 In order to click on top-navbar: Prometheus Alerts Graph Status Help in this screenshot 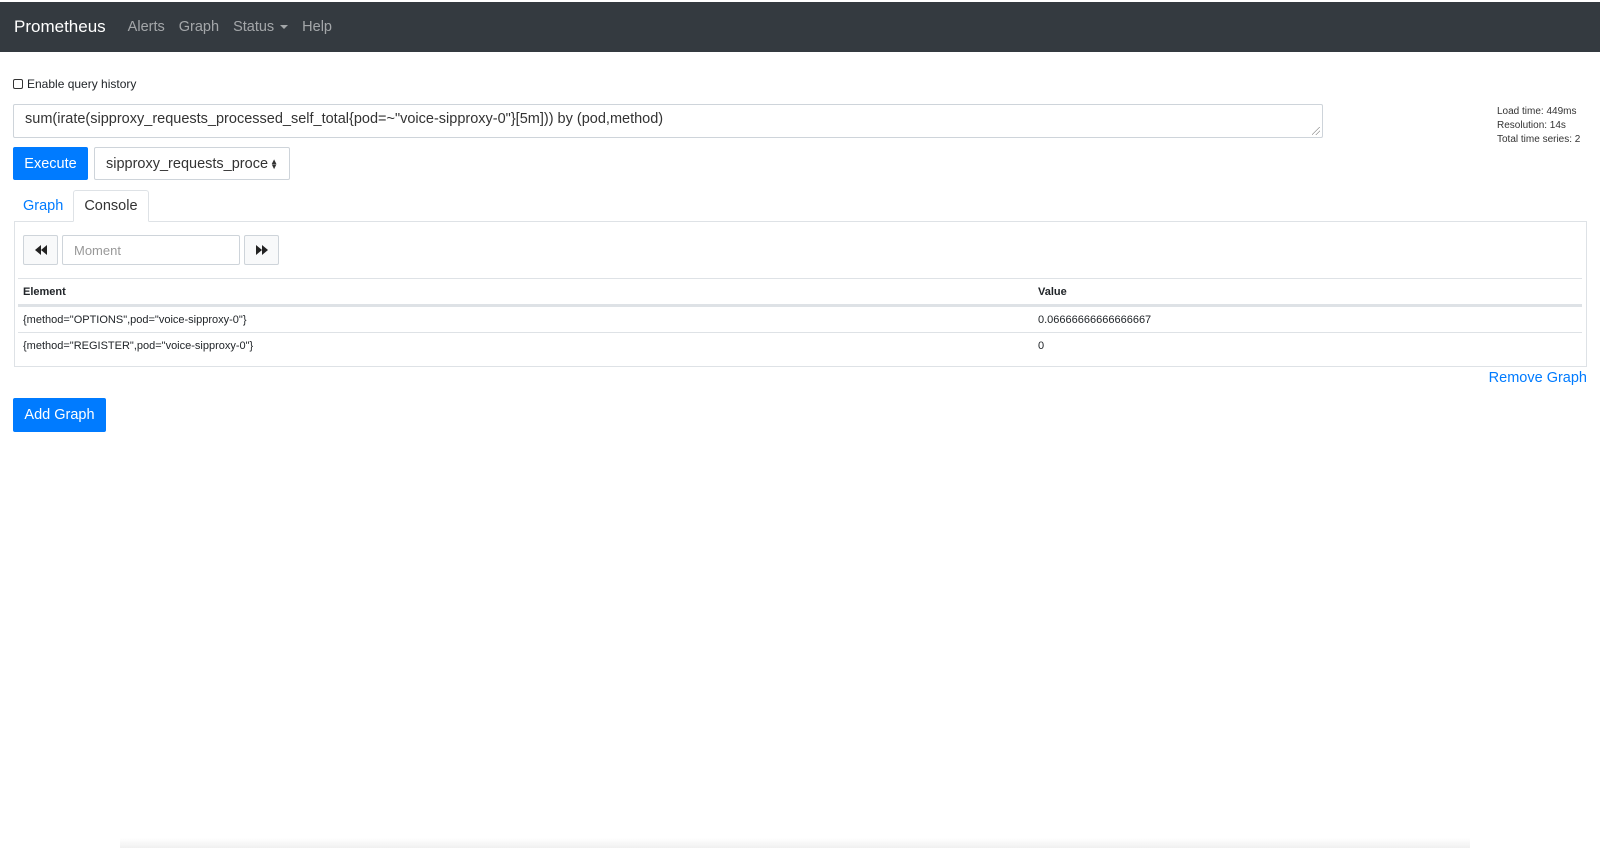, I will do `click(800, 27)`.